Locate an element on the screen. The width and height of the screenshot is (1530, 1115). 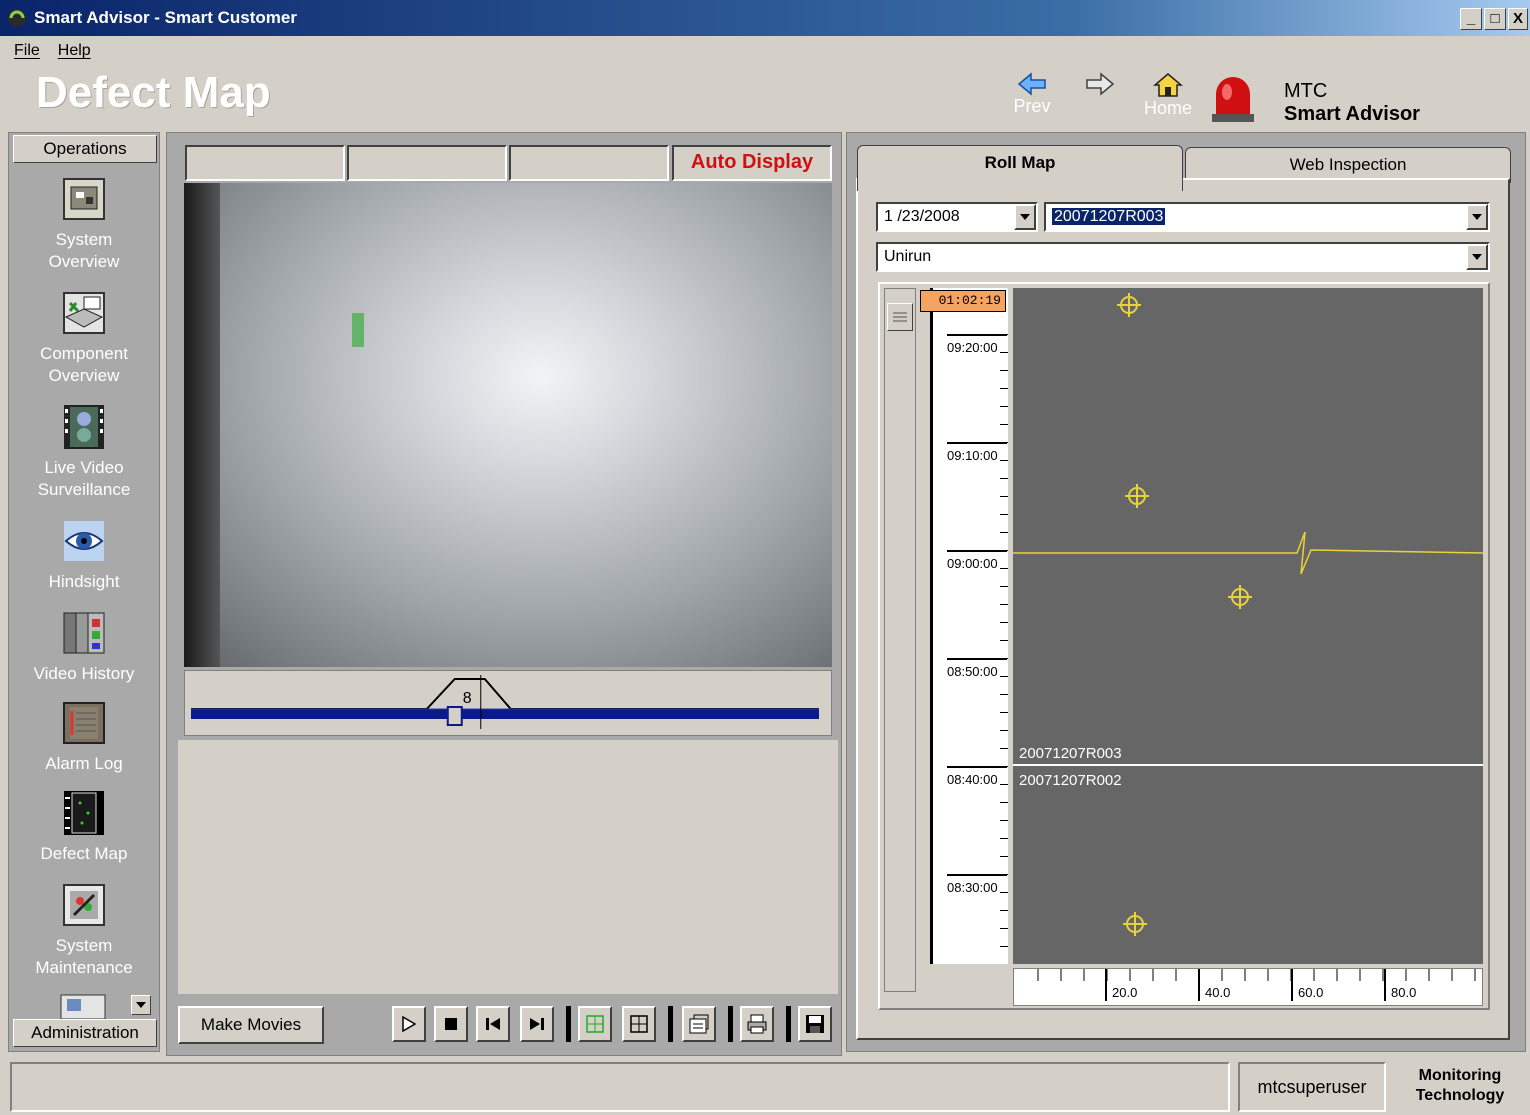
play-button is located at coordinates (409, 1024).